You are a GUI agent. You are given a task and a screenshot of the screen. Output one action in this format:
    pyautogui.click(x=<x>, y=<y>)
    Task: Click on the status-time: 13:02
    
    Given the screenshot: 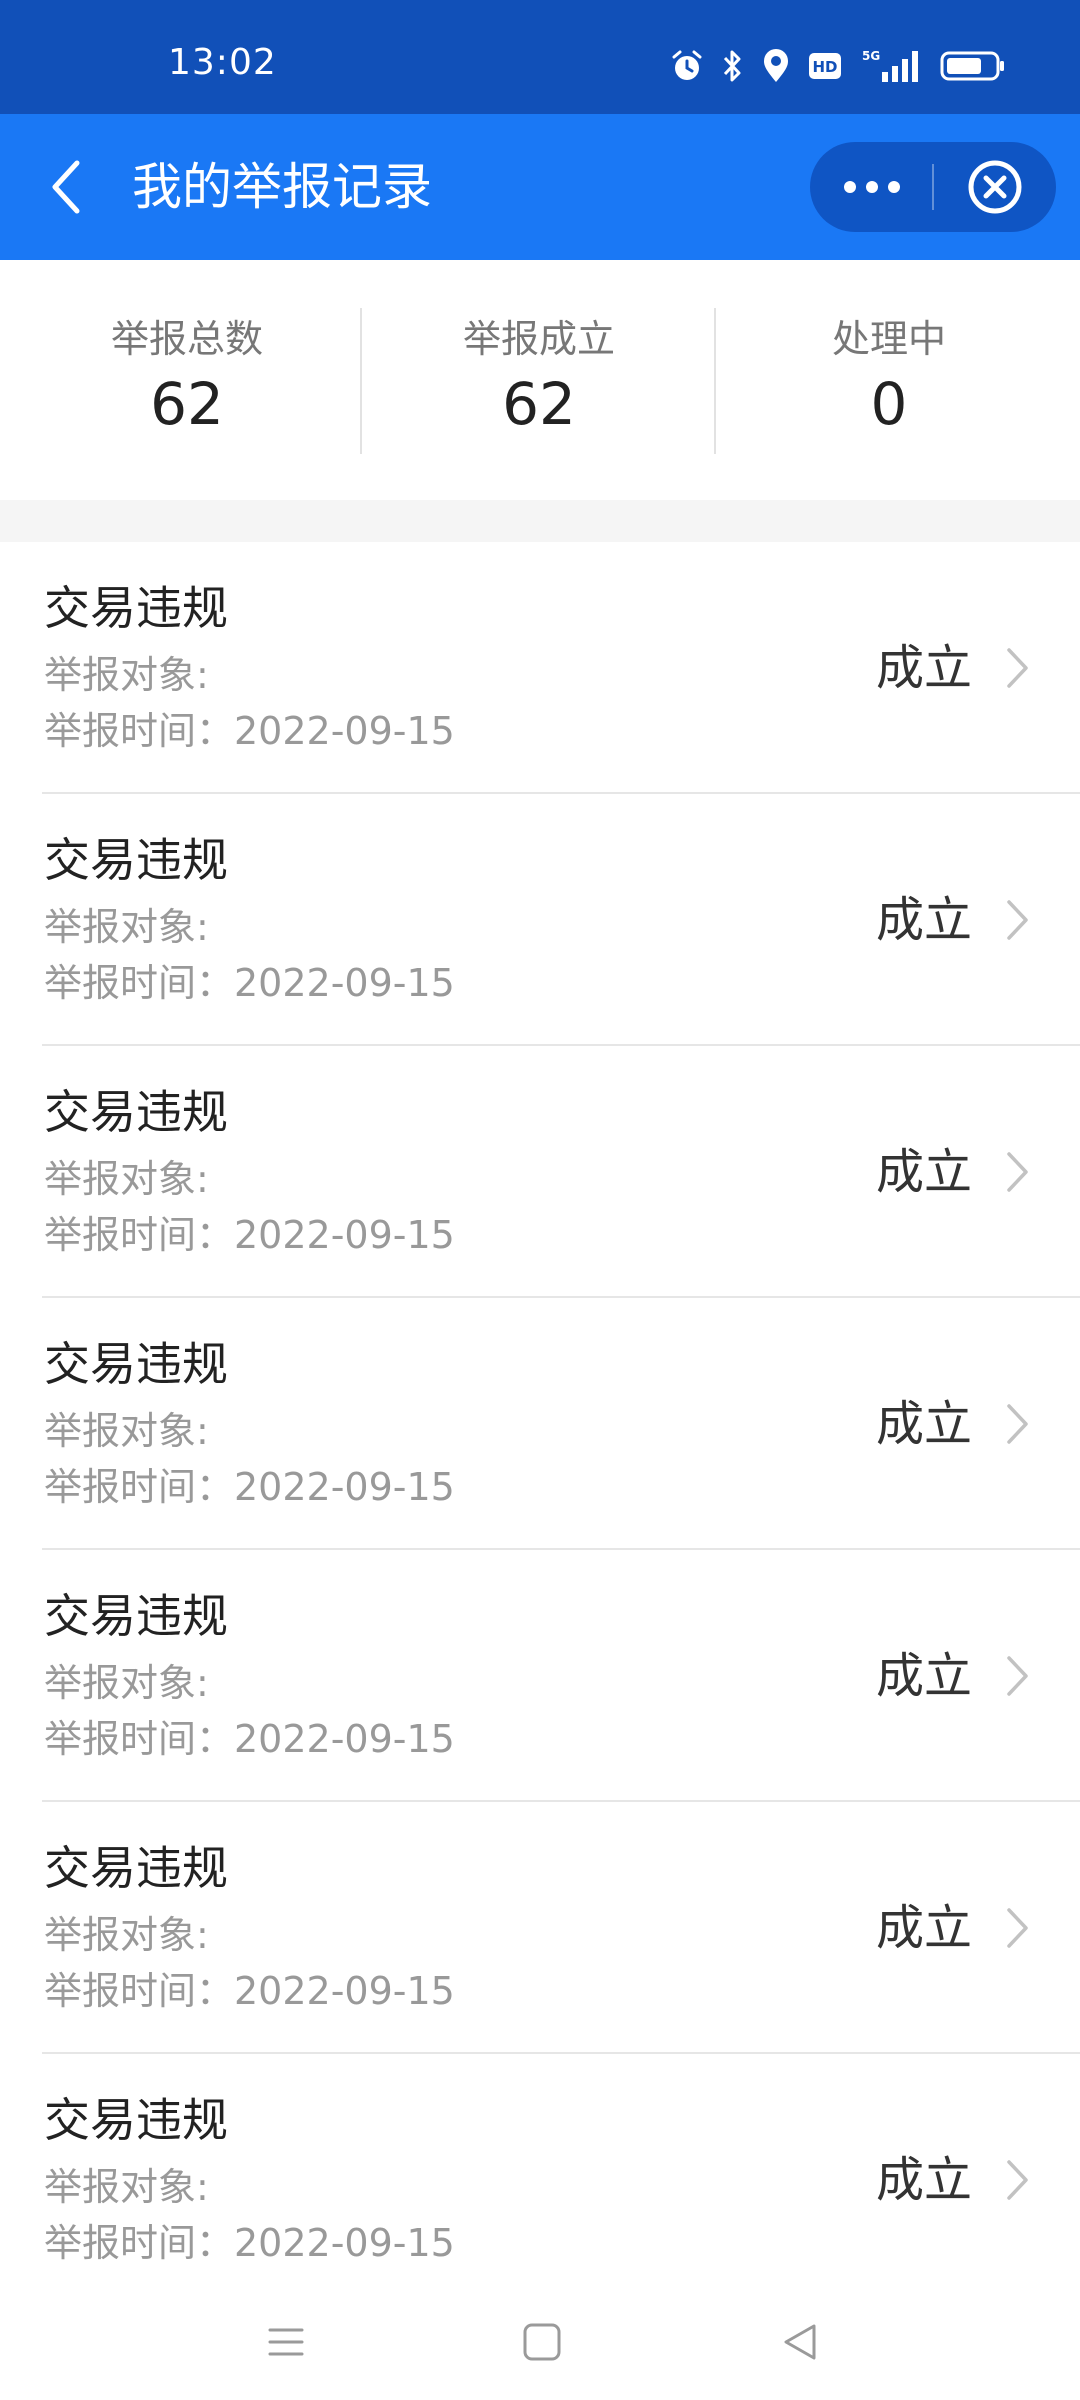 What is the action you would take?
    pyautogui.click(x=222, y=62)
    